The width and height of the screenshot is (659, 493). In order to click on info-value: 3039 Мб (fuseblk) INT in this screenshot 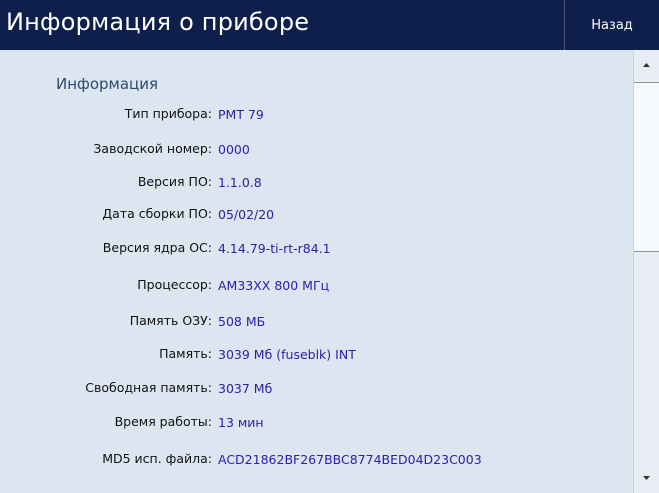, I will do `click(287, 354)`.